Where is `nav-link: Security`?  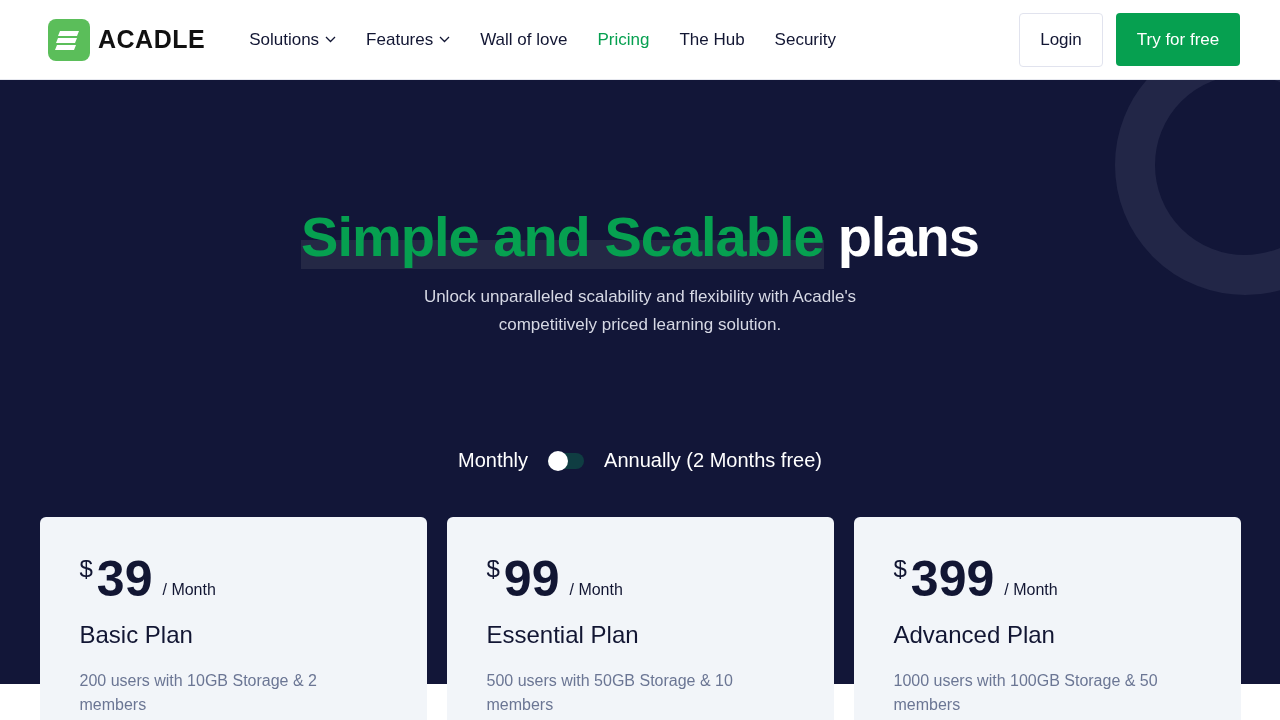 nav-link: Security is located at coordinates (805, 39).